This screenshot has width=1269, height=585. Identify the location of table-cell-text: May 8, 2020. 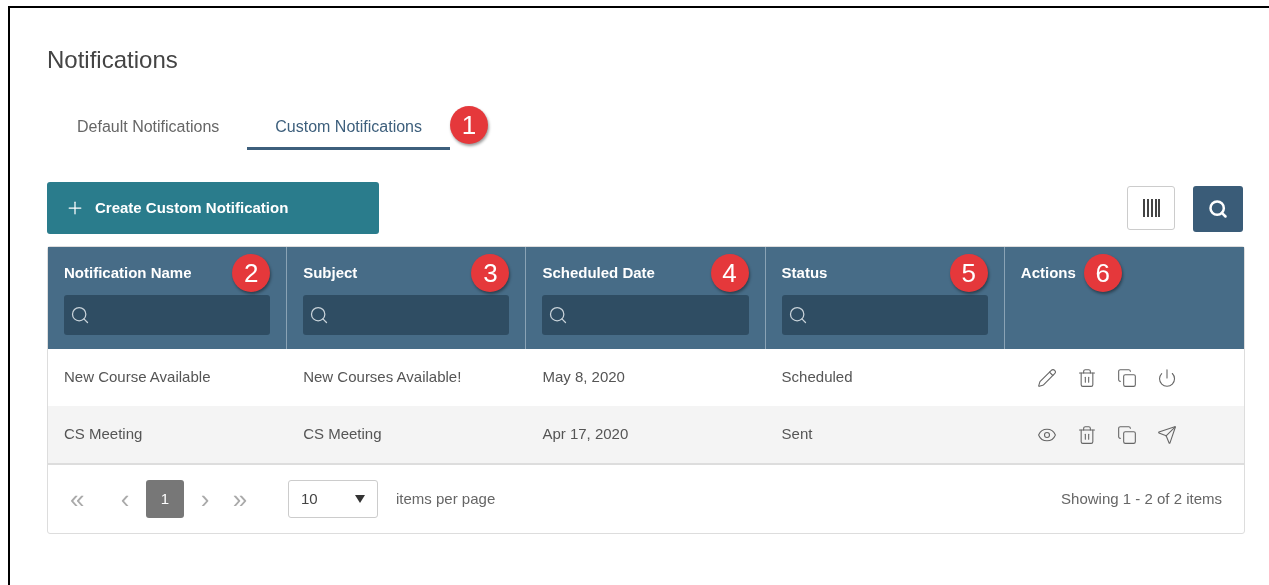
(583, 377).